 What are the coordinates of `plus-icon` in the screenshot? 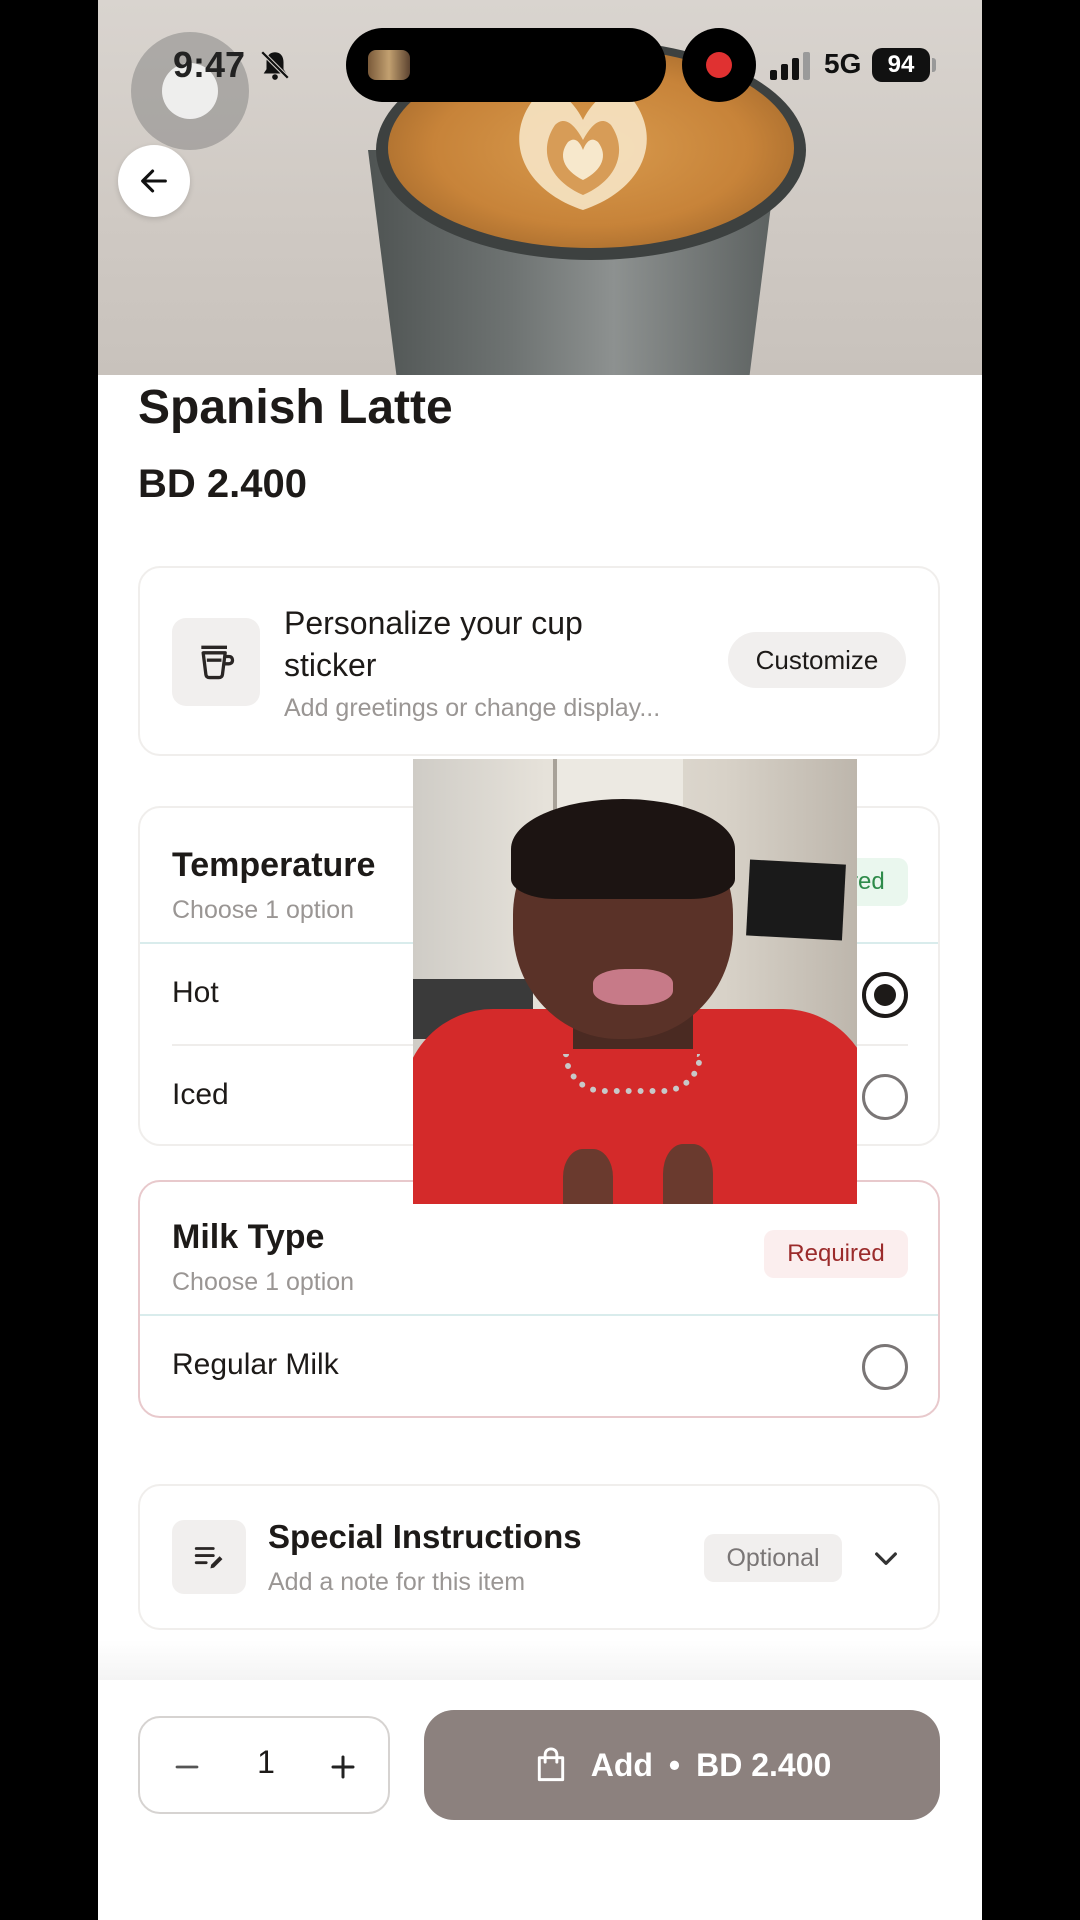 It's located at (343, 1767).